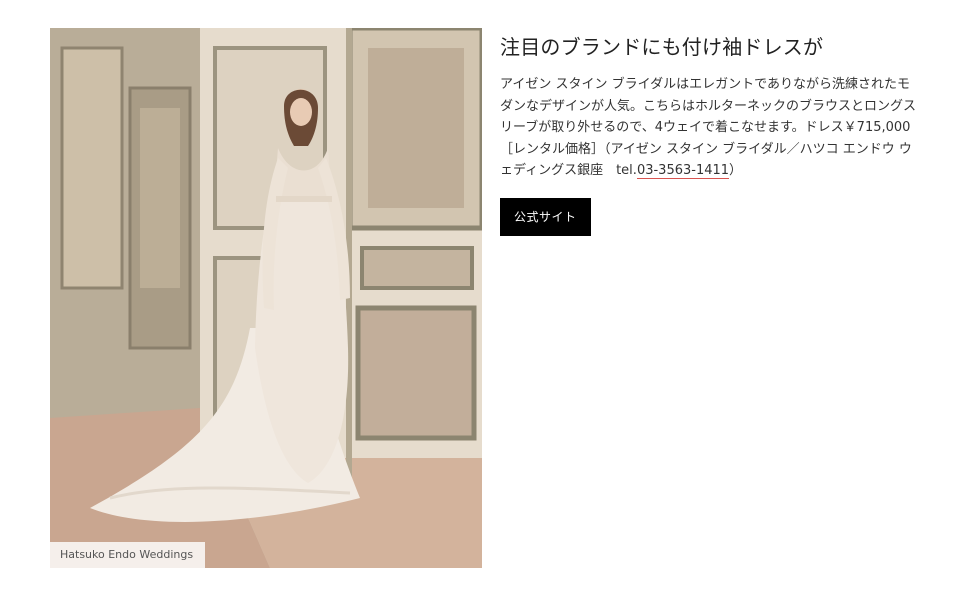  Describe the element at coordinates (683, 171) in the screenshot. I see `tel-link: 03-3563-1411` at that location.